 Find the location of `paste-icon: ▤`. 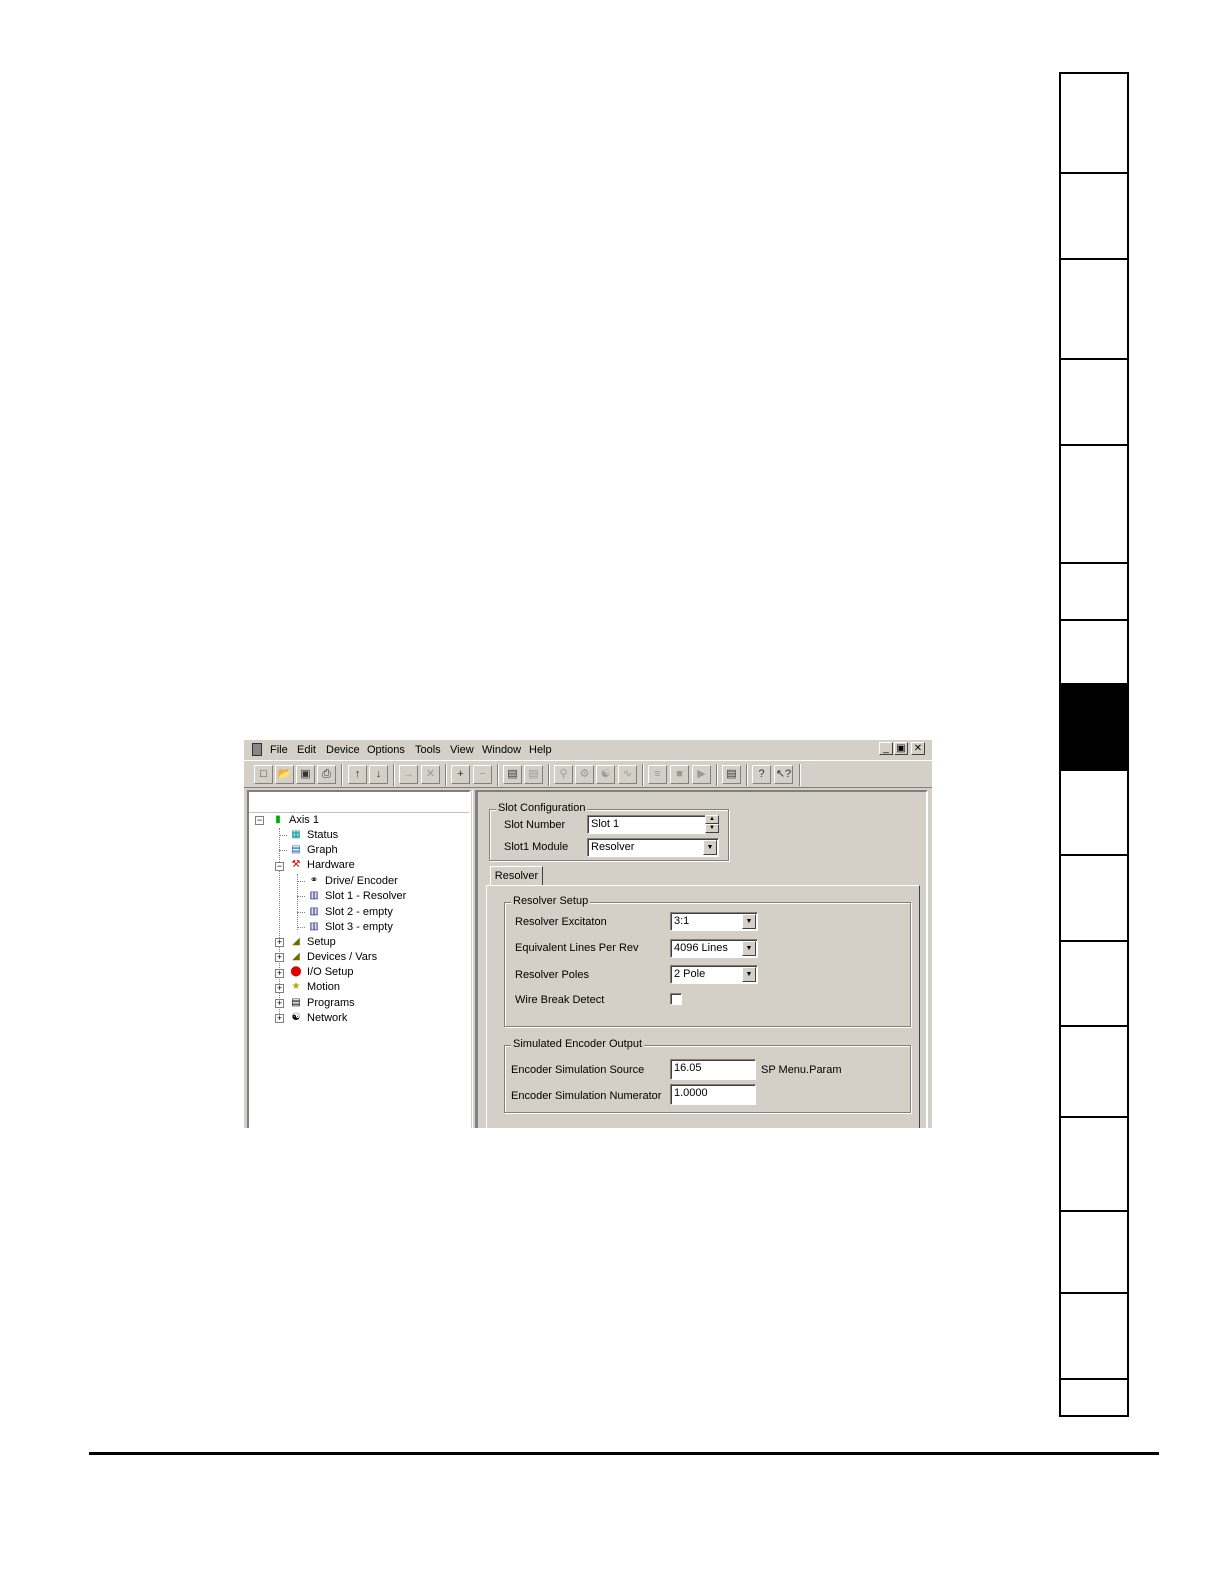

paste-icon: ▤ is located at coordinates (533, 774).